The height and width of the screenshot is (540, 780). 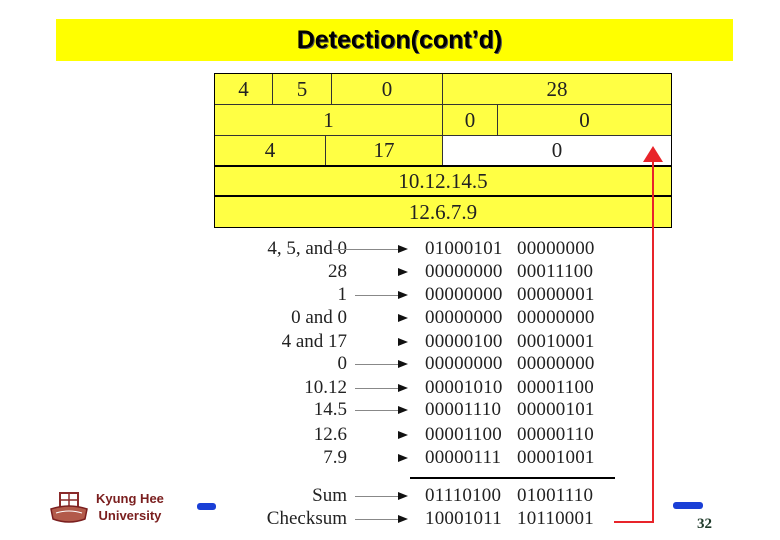 What do you see at coordinates (69, 507) in the screenshot?
I see `university-seal-icon` at bounding box center [69, 507].